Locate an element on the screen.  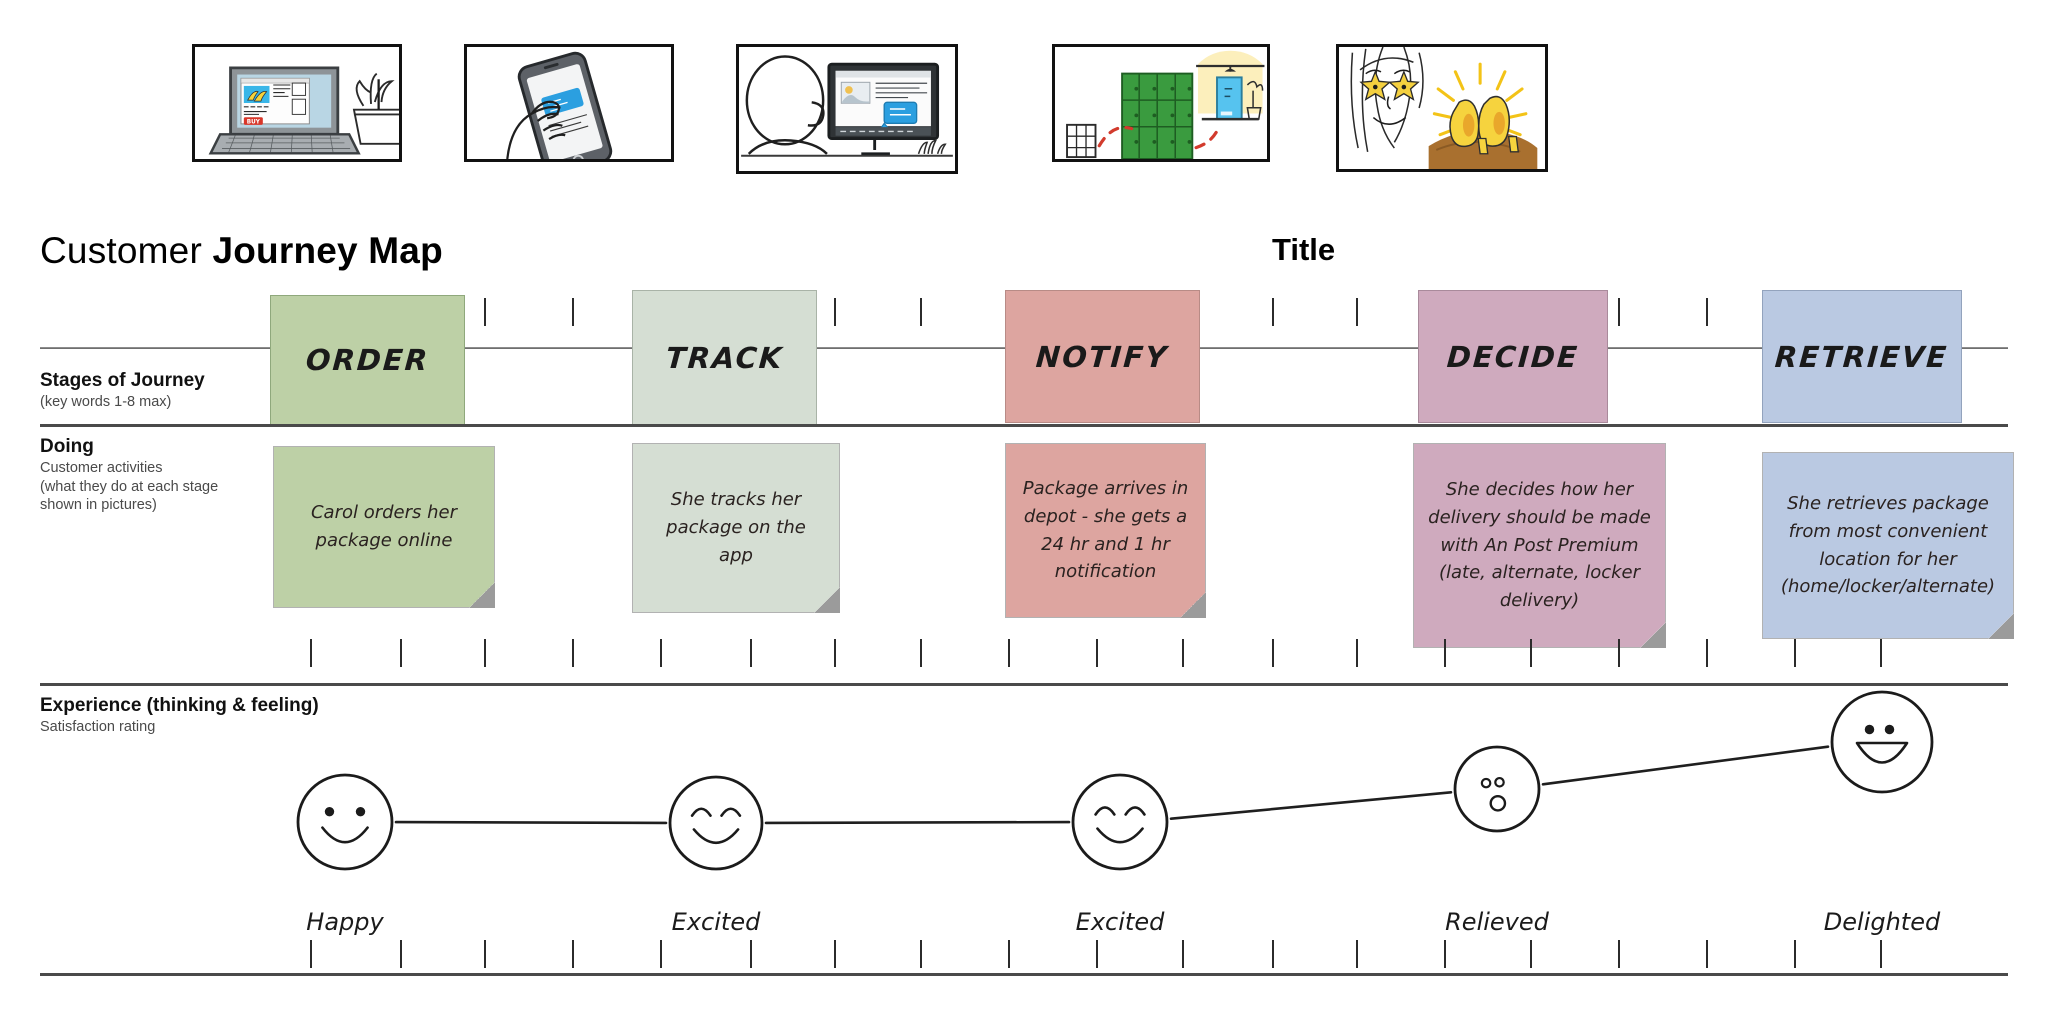
stage-card-track: TRACK is located at coordinates (724, 357).